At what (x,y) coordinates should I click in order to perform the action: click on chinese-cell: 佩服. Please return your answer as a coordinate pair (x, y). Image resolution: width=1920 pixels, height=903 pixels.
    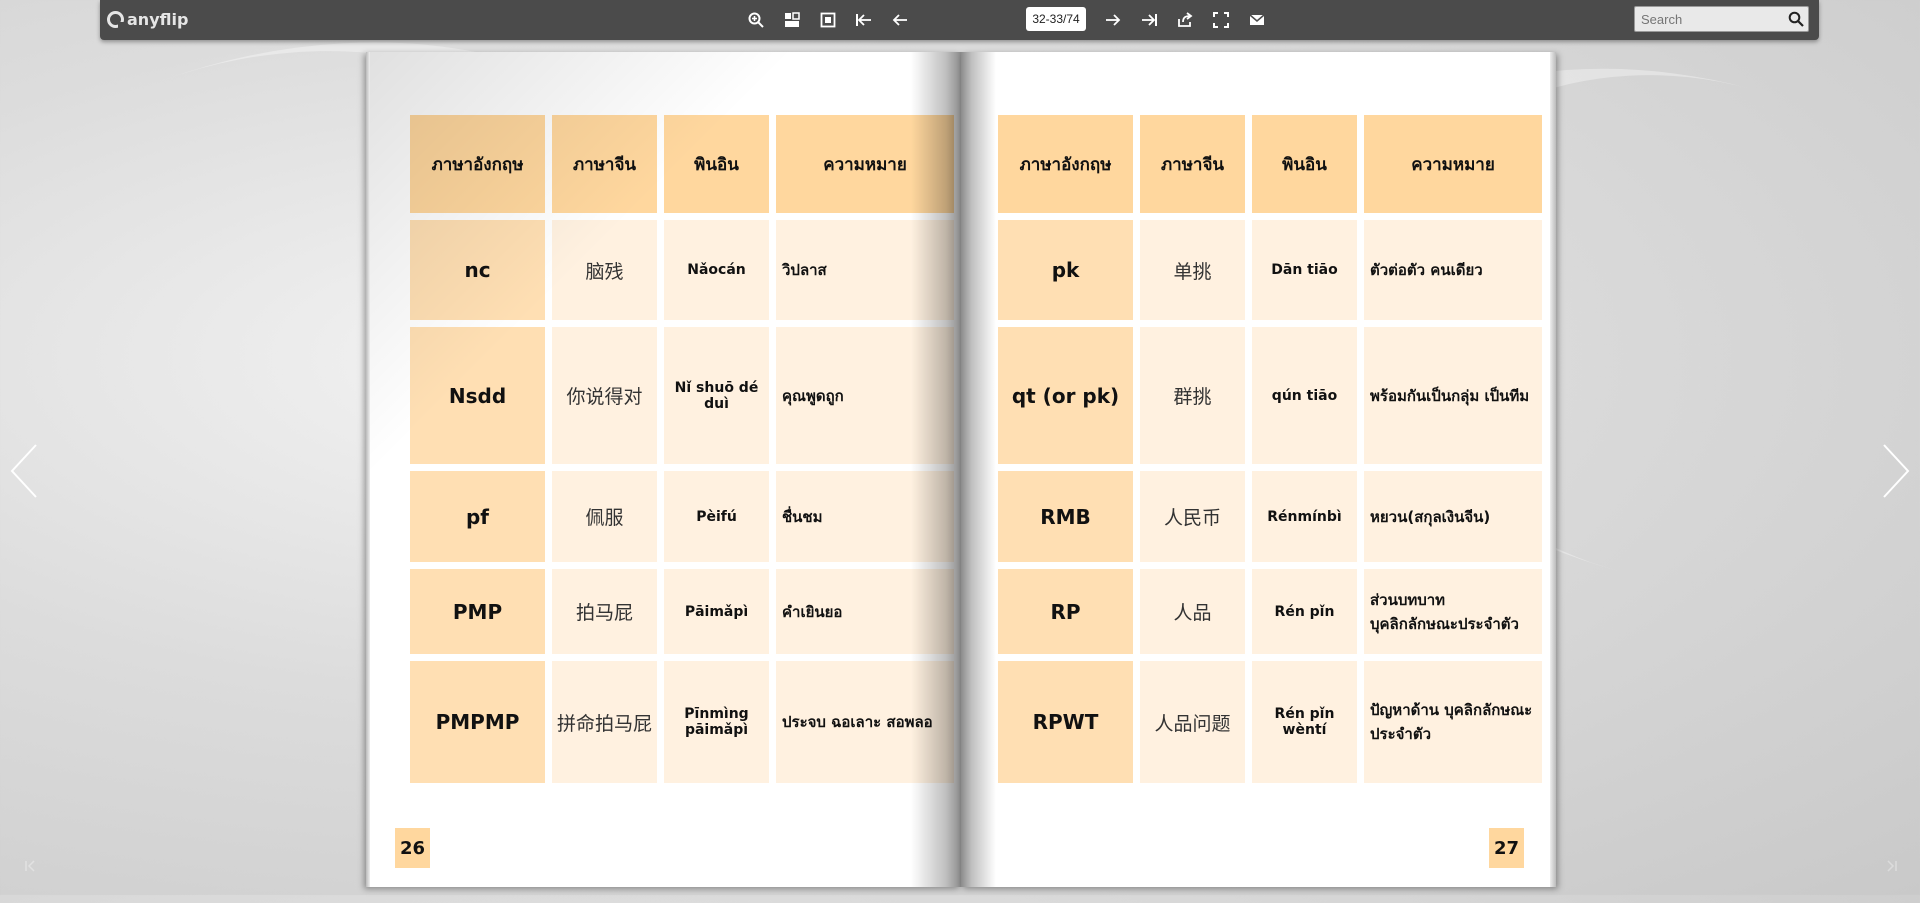
    Looking at the image, I should click on (604, 516).